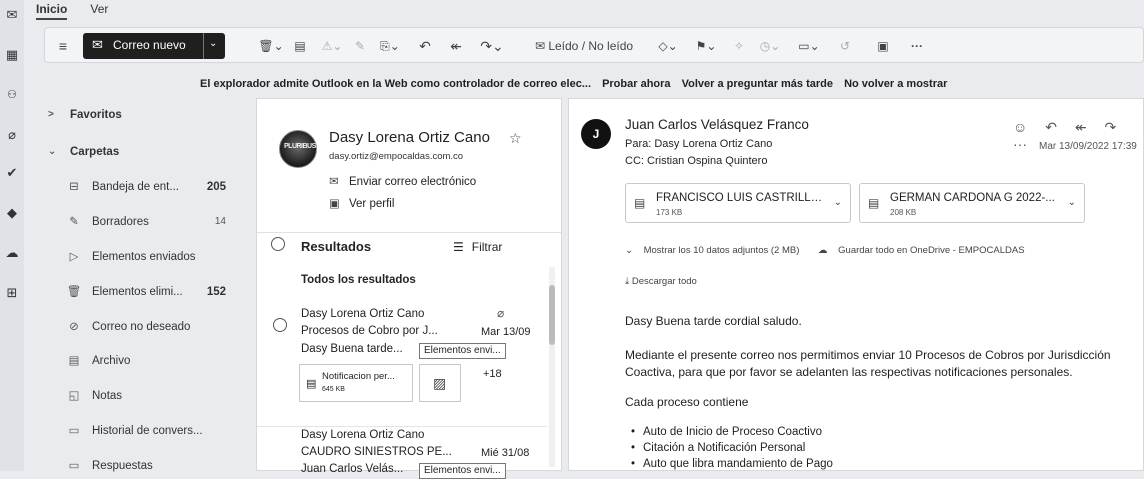 This screenshot has width=1144, height=479. I want to click on new-mail-button: ✉ Correo nuevo ⌄, so click(154, 46).